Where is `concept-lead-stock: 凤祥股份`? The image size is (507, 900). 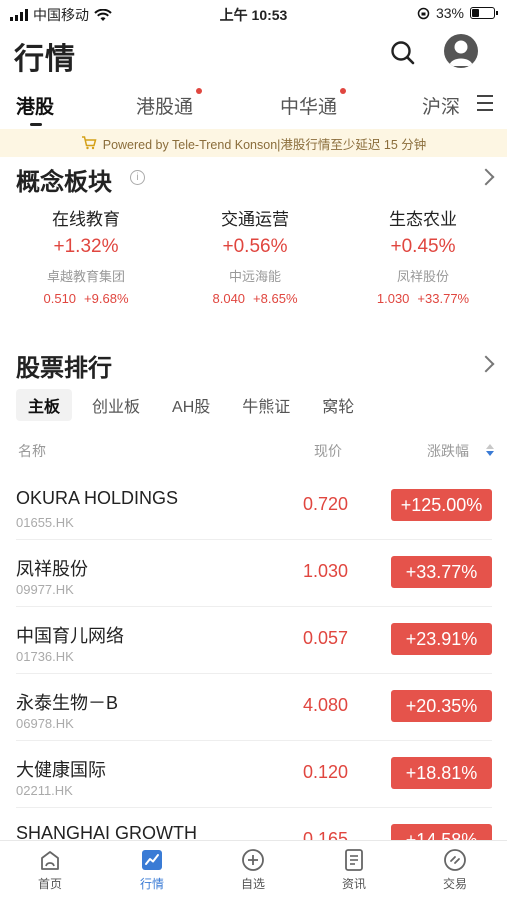 concept-lead-stock: 凤祥股份 is located at coordinates (422, 276).